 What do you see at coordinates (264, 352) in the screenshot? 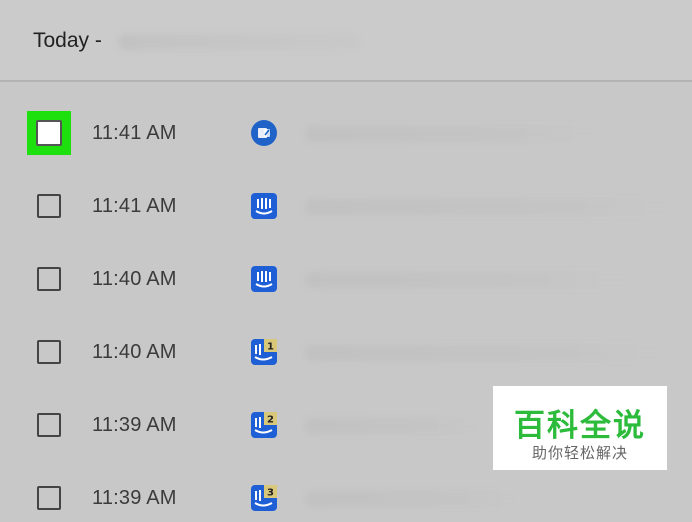
I see `intercom-badge-icon: 1` at bounding box center [264, 352].